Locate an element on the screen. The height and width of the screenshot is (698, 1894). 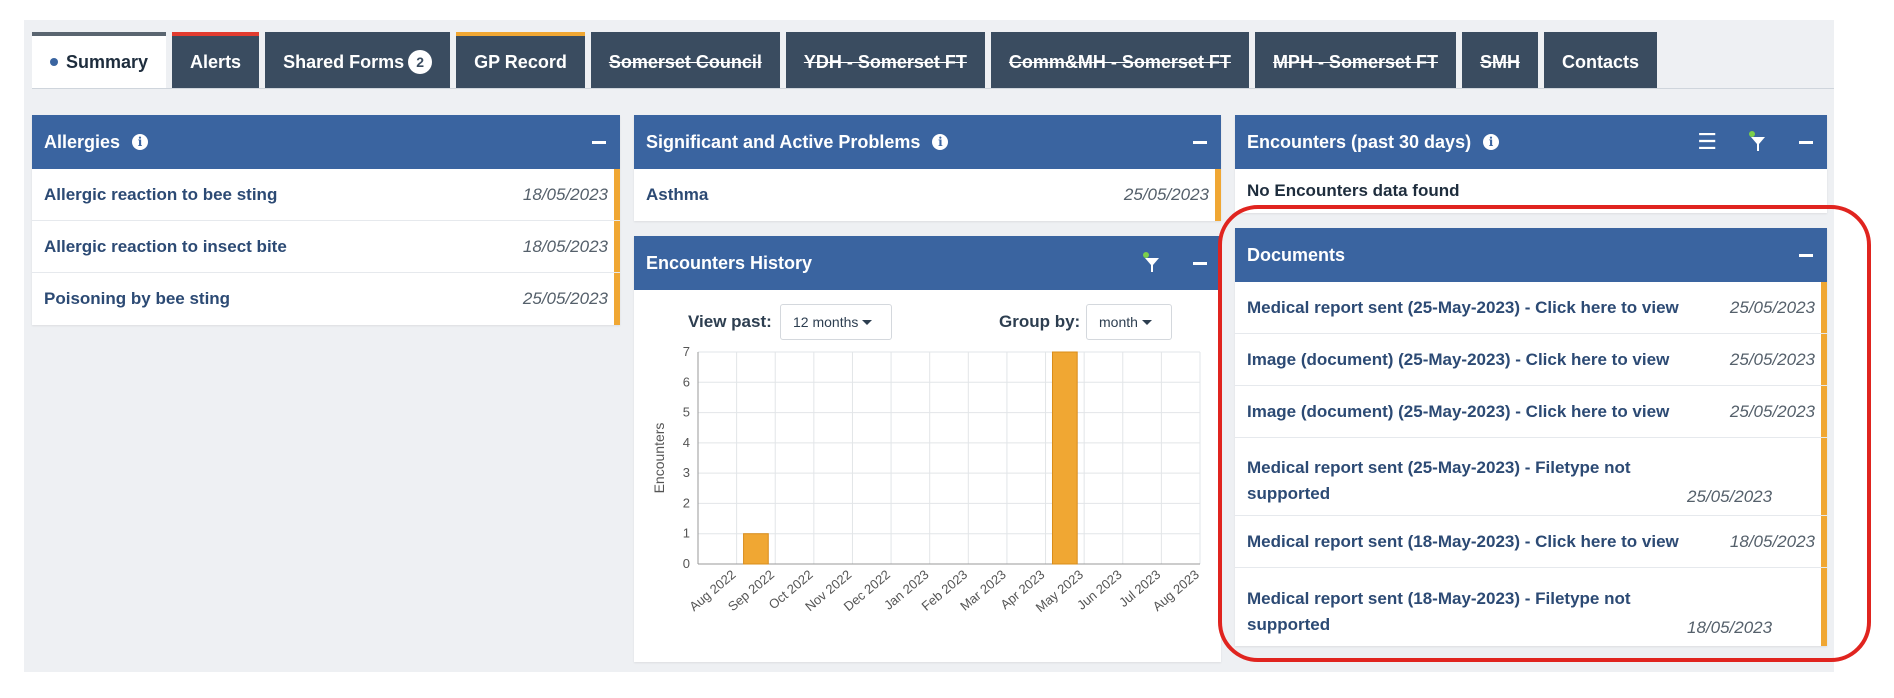
tab-label: Shared Forms is located at coordinates (344, 61).